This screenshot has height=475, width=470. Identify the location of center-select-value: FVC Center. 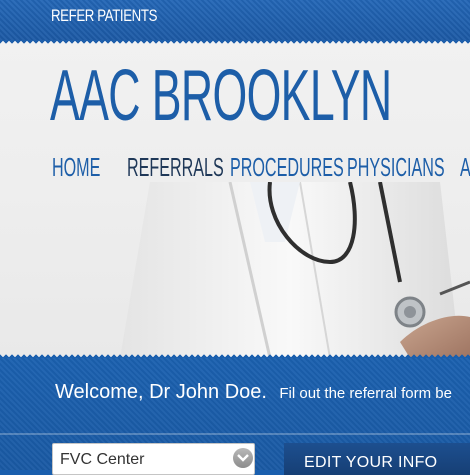
(102, 459).